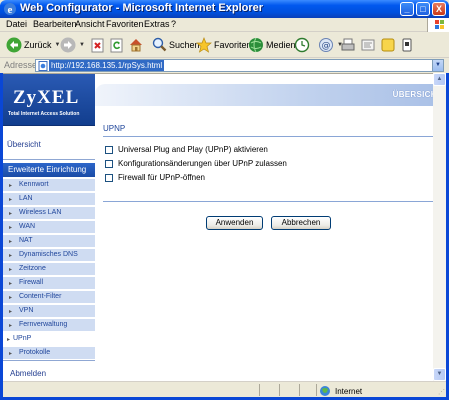 This screenshot has height=400, width=449. I want to click on page-header: ÜBERSICHT, so click(270, 95).